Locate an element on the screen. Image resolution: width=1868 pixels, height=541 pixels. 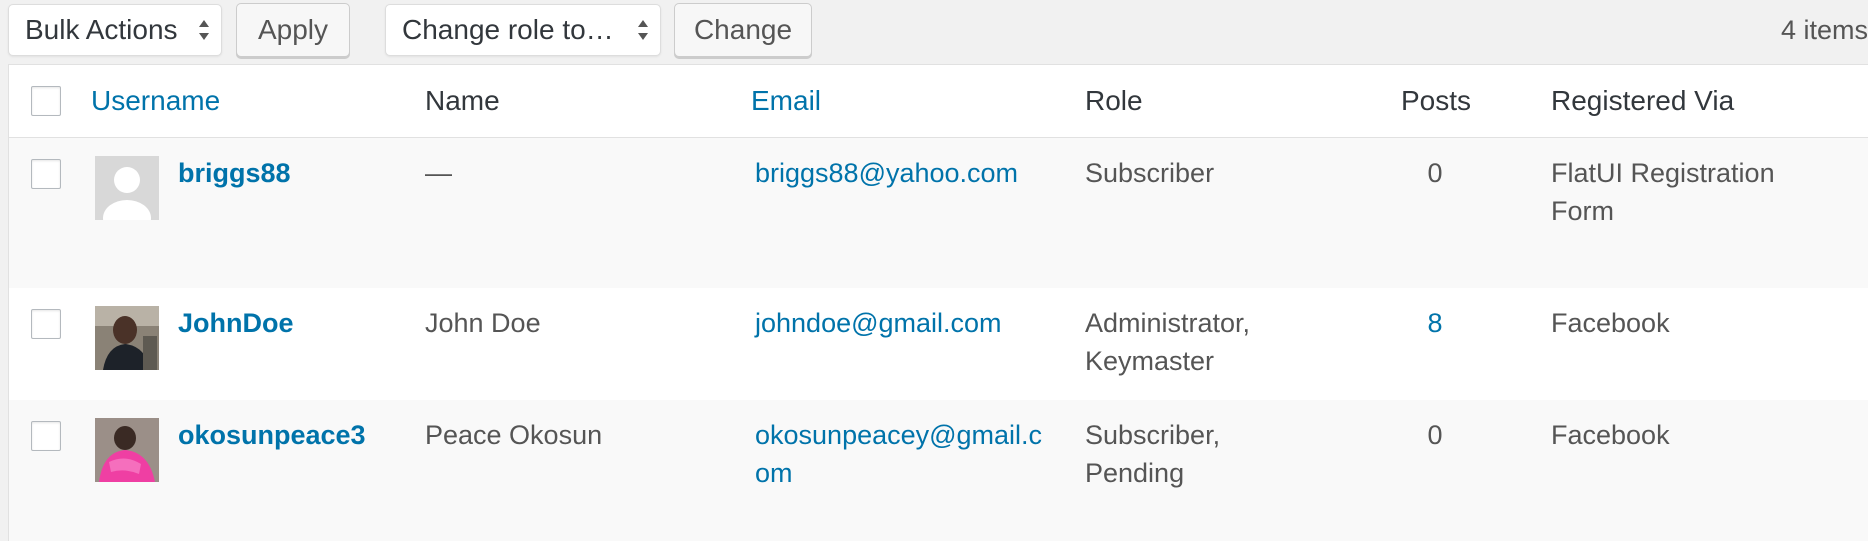
role-line: Subscriber, is located at coordinates (1153, 435).